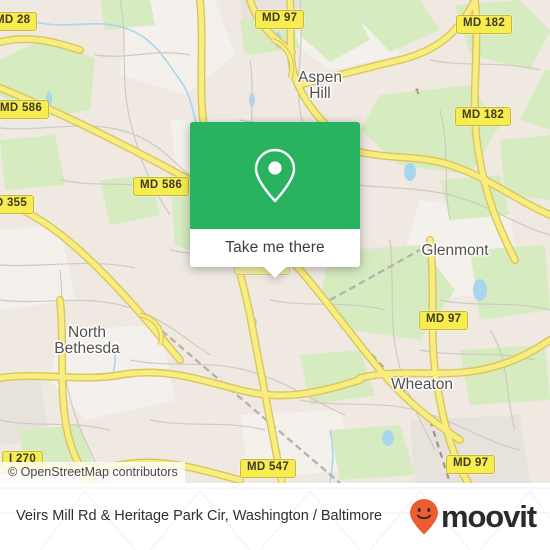  Describe the element at coordinates (15, 20) in the screenshot. I see `shield-label: MD 28` at that location.